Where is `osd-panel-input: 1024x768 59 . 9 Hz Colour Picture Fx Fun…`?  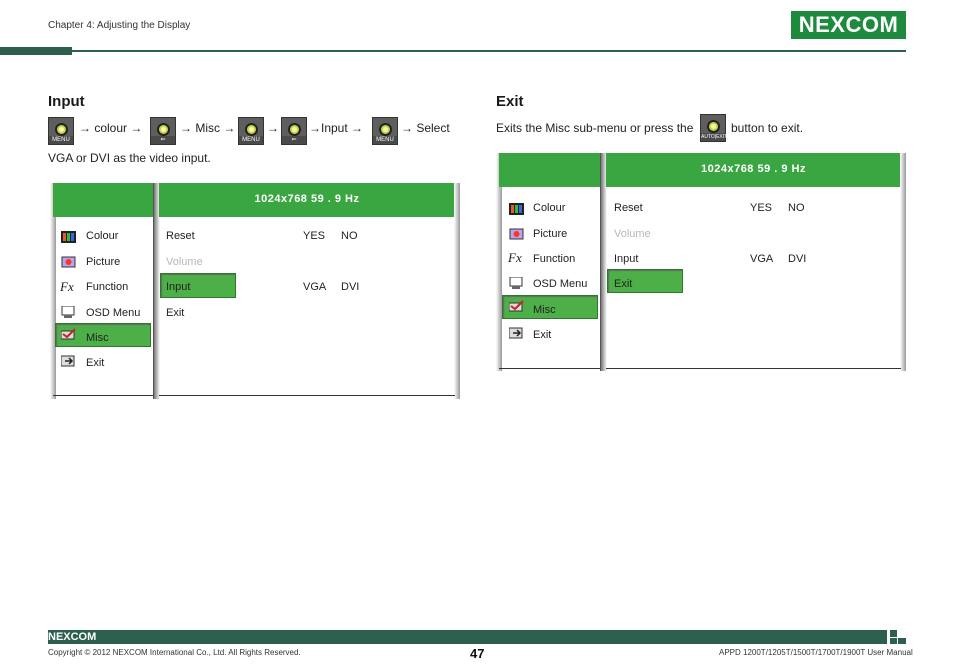 osd-panel-input: 1024x768 59 . 9 Hz Colour Picture Fx Fun… is located at coordinates (255, 291).